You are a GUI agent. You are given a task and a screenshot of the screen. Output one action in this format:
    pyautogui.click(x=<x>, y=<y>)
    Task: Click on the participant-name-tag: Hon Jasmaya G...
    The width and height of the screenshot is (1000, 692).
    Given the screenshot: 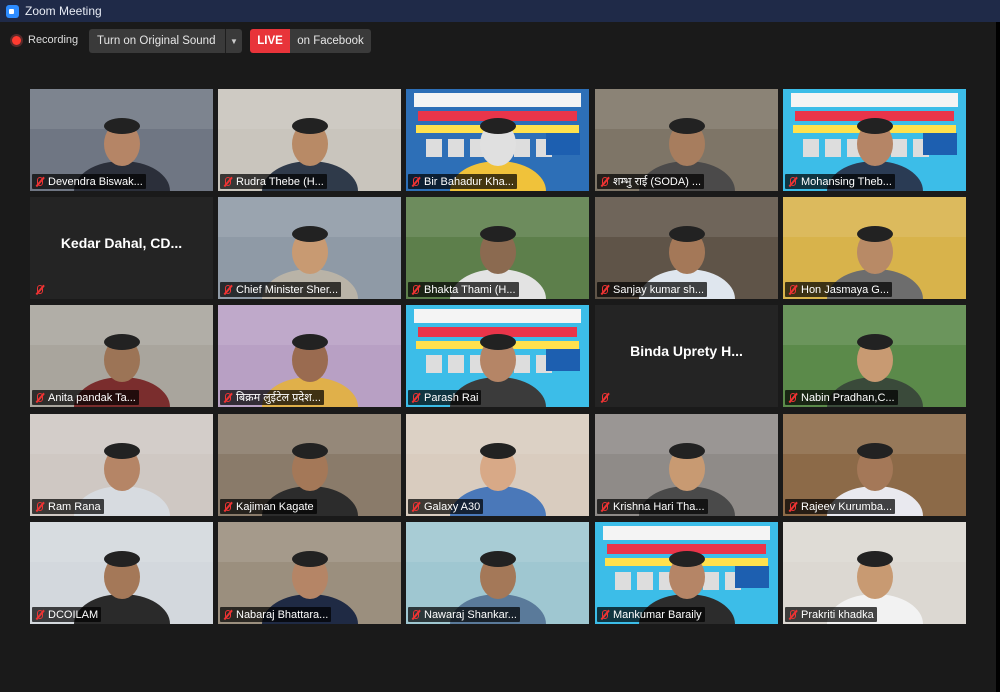 What is the action you would take?
    pyautogui.click(x=839, y=289)
    